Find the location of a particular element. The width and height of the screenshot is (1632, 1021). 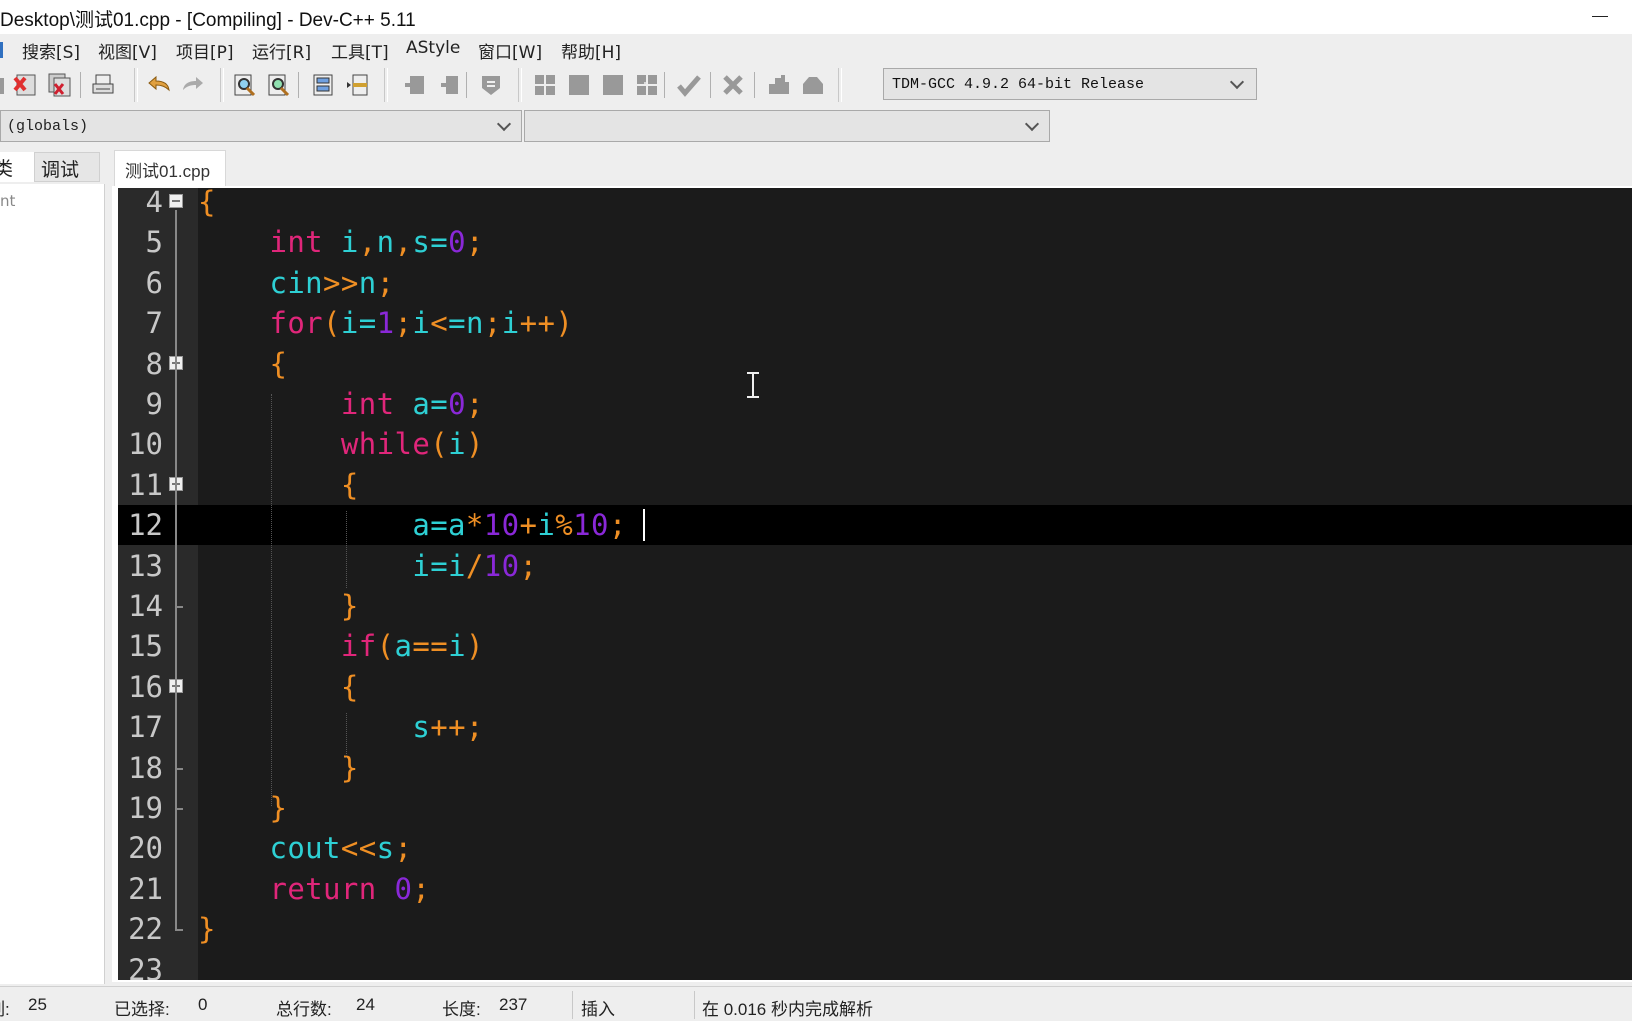

code-text: { is located at coordinates (278, 363).